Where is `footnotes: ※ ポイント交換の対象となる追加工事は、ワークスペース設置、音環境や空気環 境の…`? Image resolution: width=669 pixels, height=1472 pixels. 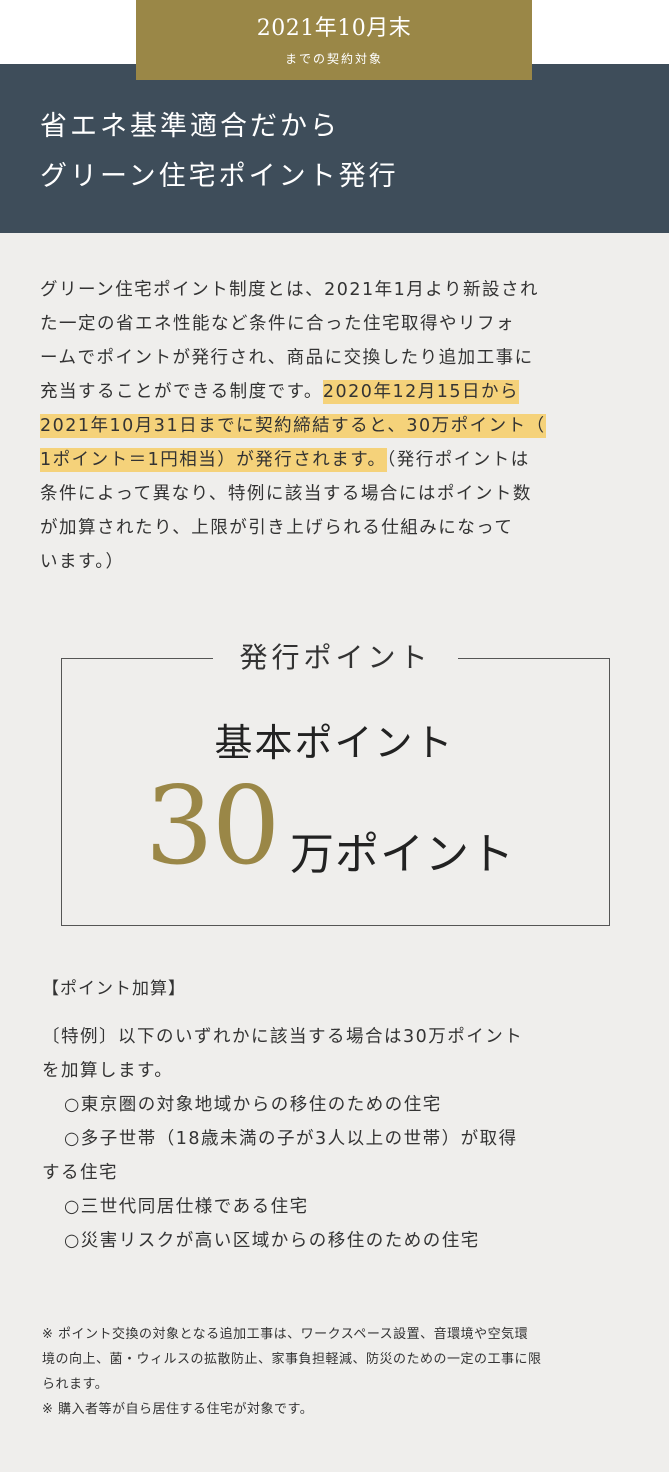 footnotes: ※ ポイント交換の対象となる追加工事は、ワークスペース設置、音環境や空気環 境の… is located at coordinates (342, 1372).